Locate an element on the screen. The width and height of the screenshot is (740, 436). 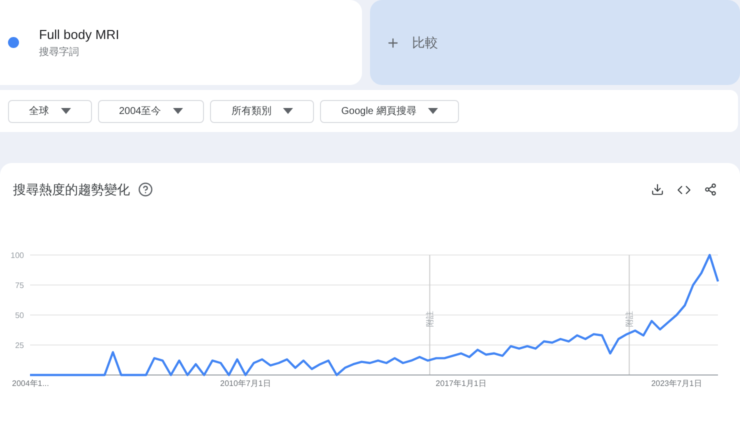
download-icon is located at coordinates (657, 189).